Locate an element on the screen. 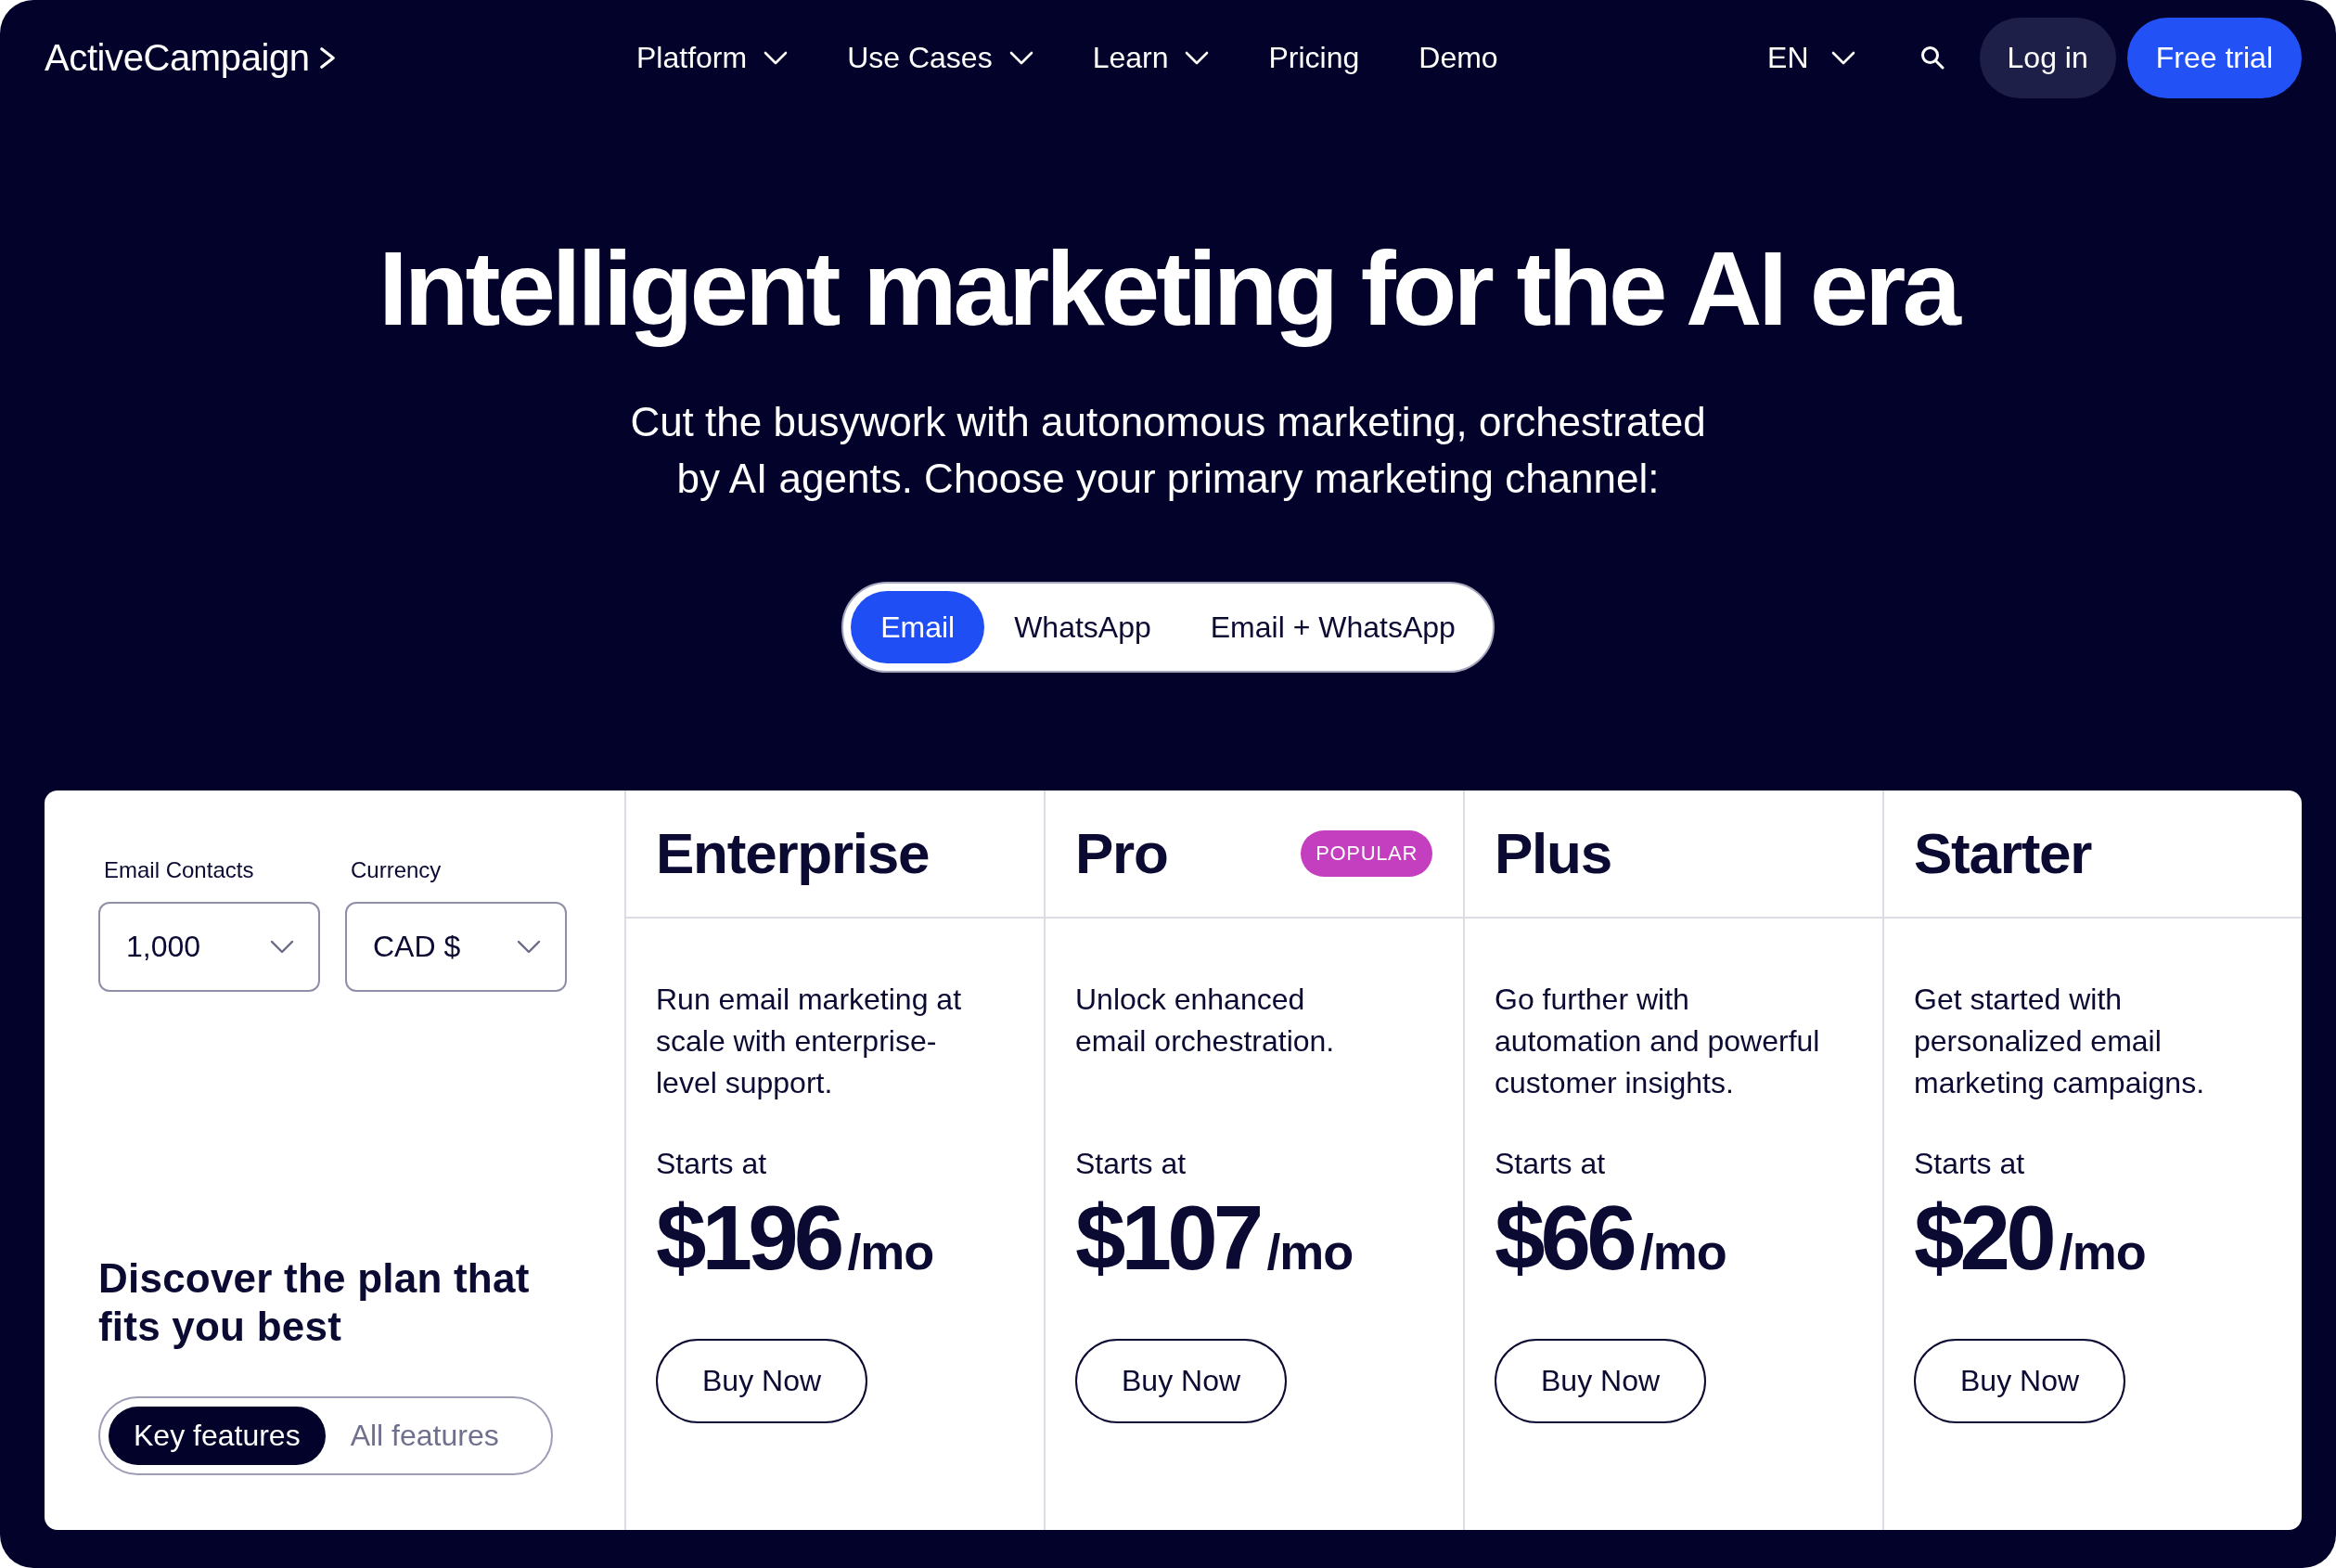  search-button is located at coordinates (1932, 58).